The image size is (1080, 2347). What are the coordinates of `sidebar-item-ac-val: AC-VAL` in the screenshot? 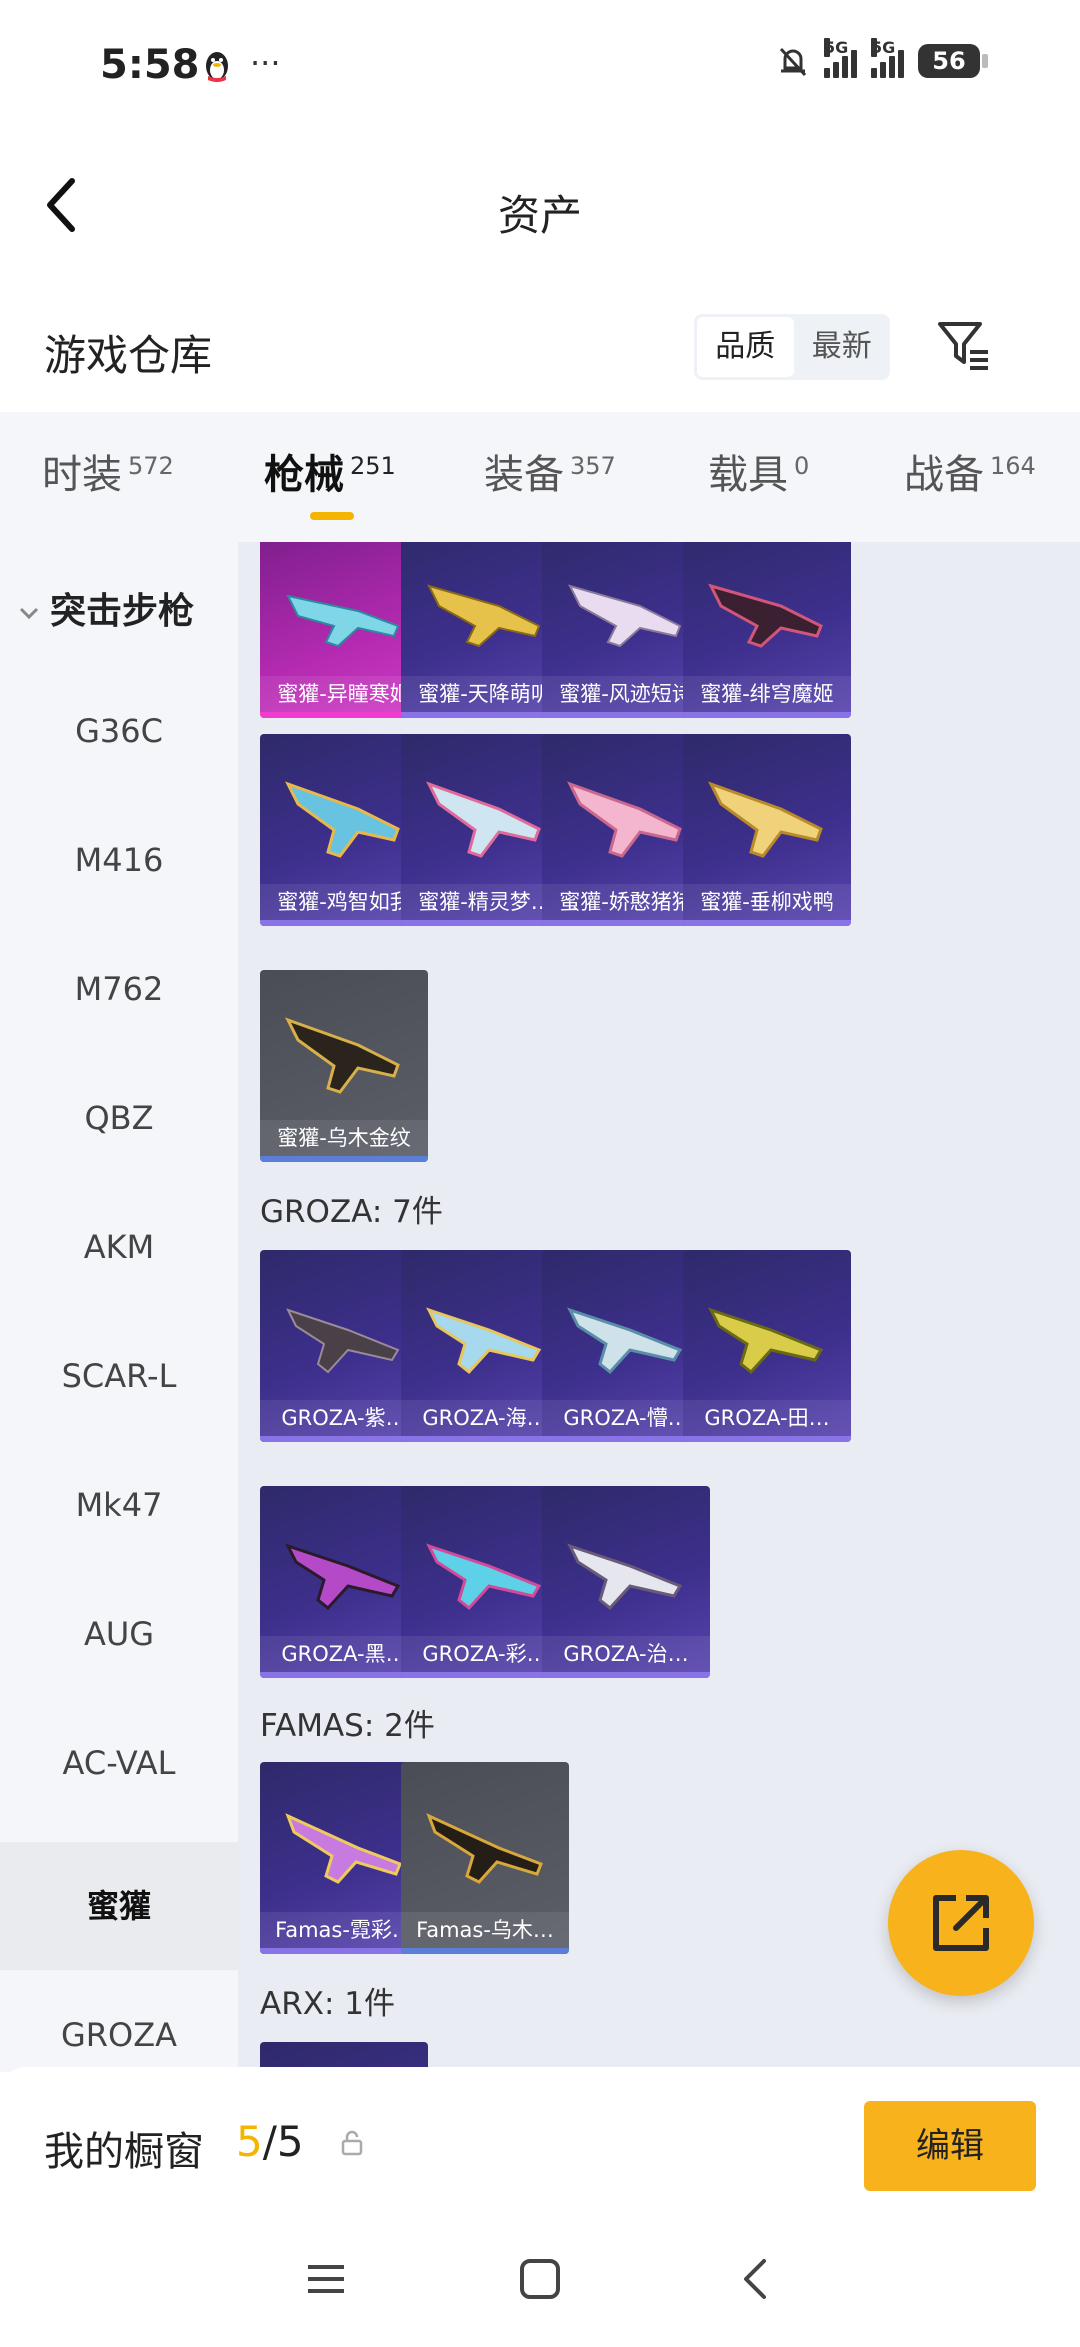 It's located at (119, 1763).